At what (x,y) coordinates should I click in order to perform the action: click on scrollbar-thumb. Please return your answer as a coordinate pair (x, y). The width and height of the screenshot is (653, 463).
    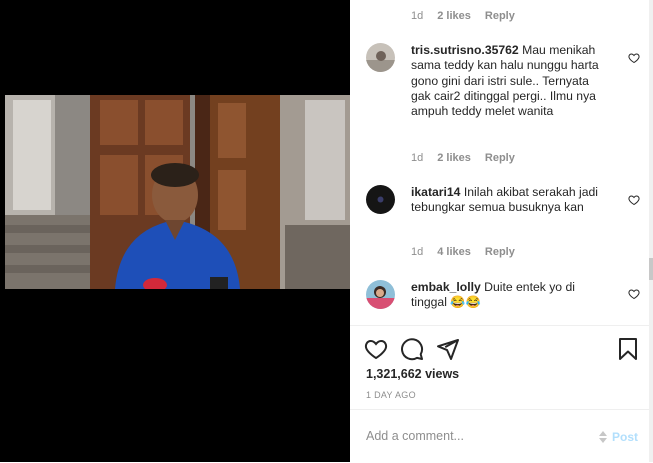
    Looking at the image, I should click on (651, 269).